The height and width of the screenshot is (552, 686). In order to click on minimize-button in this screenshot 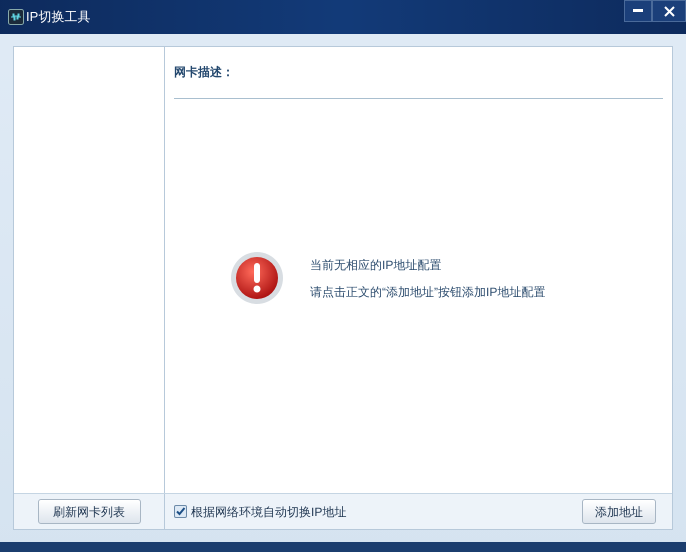, I will do `click(638, 11)`.